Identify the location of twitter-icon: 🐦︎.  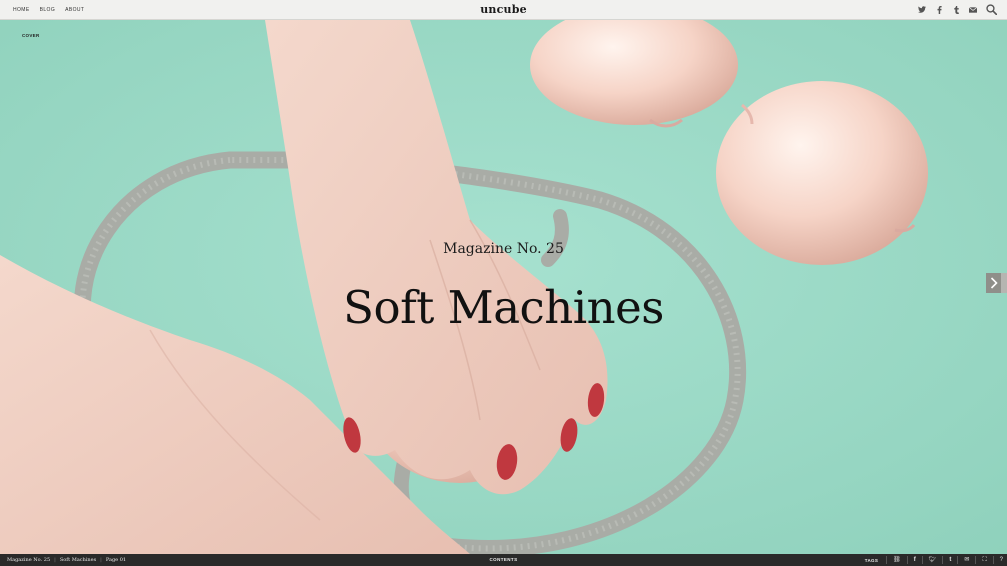
(933, 560).